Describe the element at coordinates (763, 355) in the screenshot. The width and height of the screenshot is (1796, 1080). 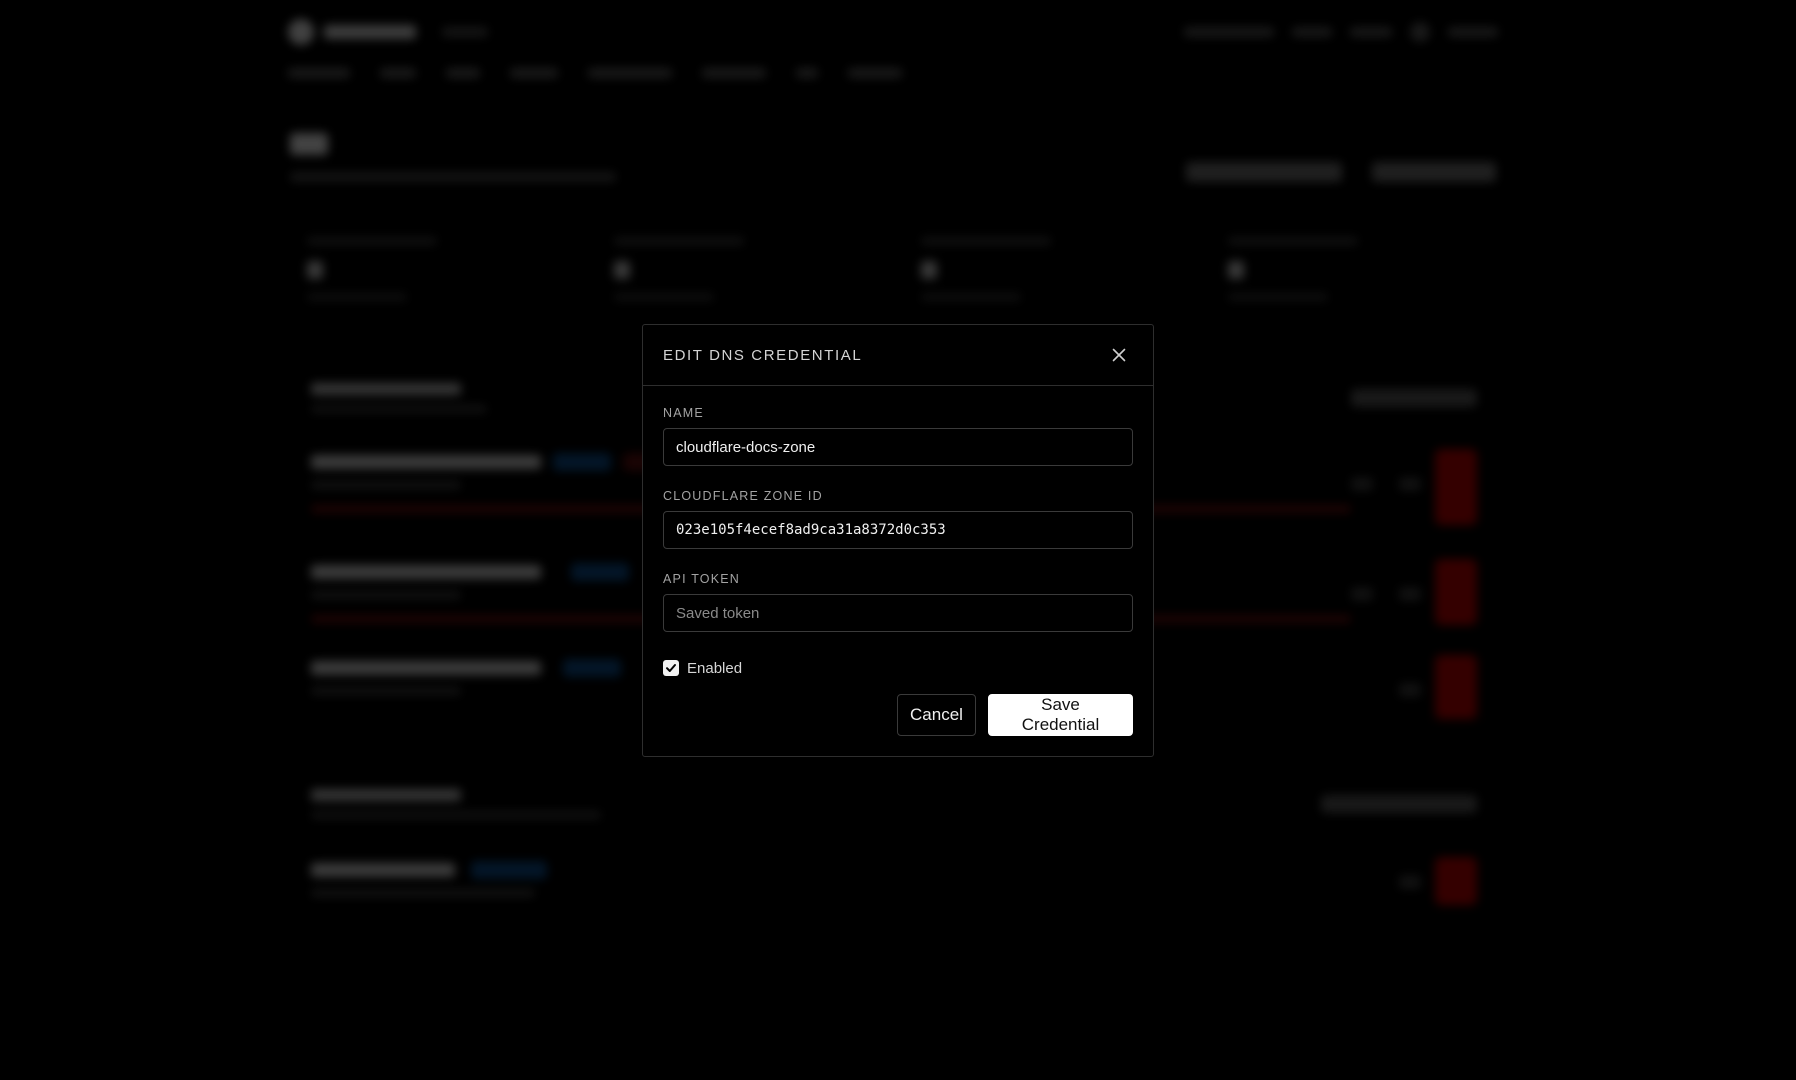
I see `modal-title: EDIT DNS CREDENTIAL` at that location.